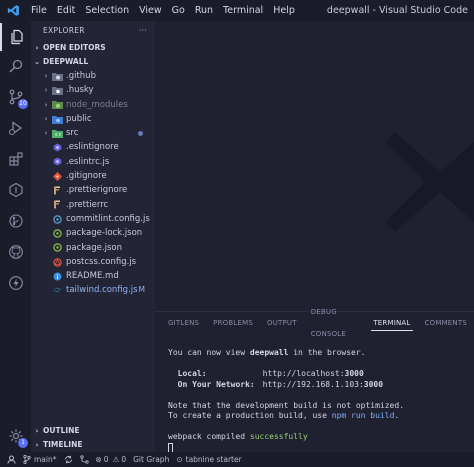 The height and width of the screenshot is (467, 474). I want to click on git-graph-button: Git Graph, so click(151, 459).